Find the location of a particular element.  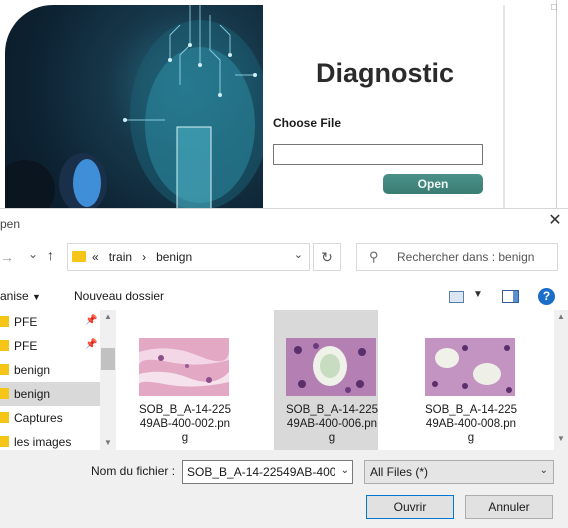

nav-pane-scrollbar: ▲ ▼ is located at coordinates (108, 380).